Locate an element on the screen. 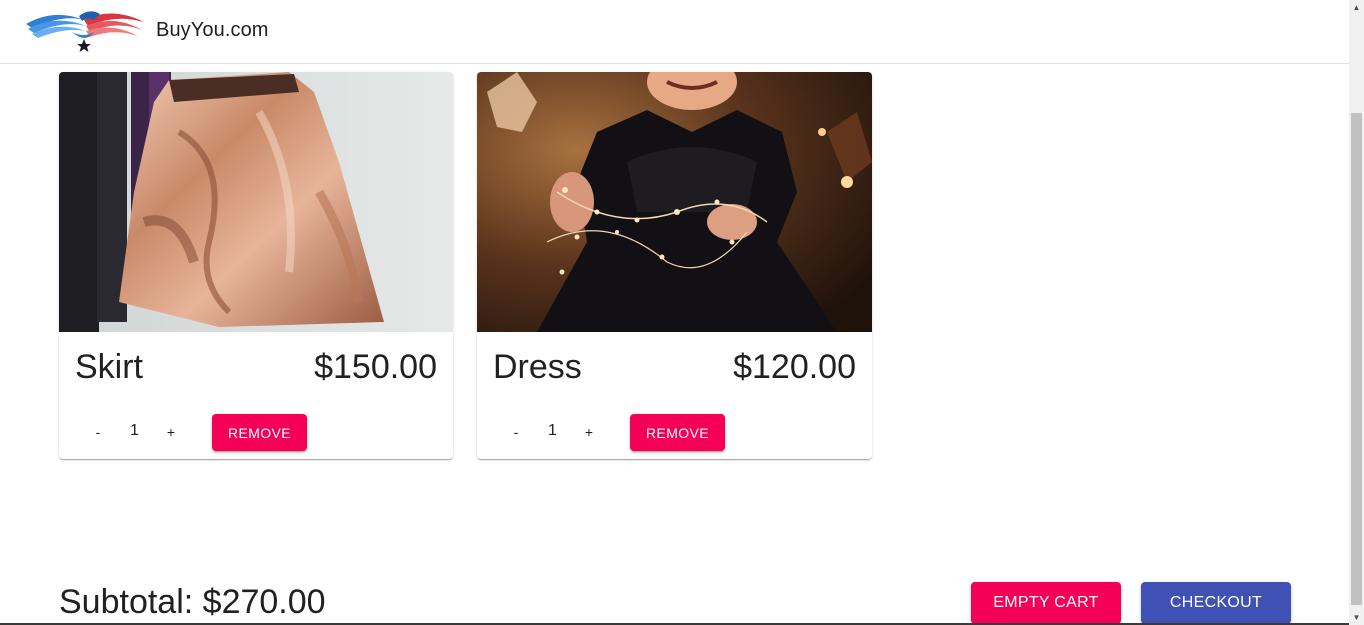 This screenshot has height=625, width=1364. product-name: Skirt is located at coordinates (109, 367).